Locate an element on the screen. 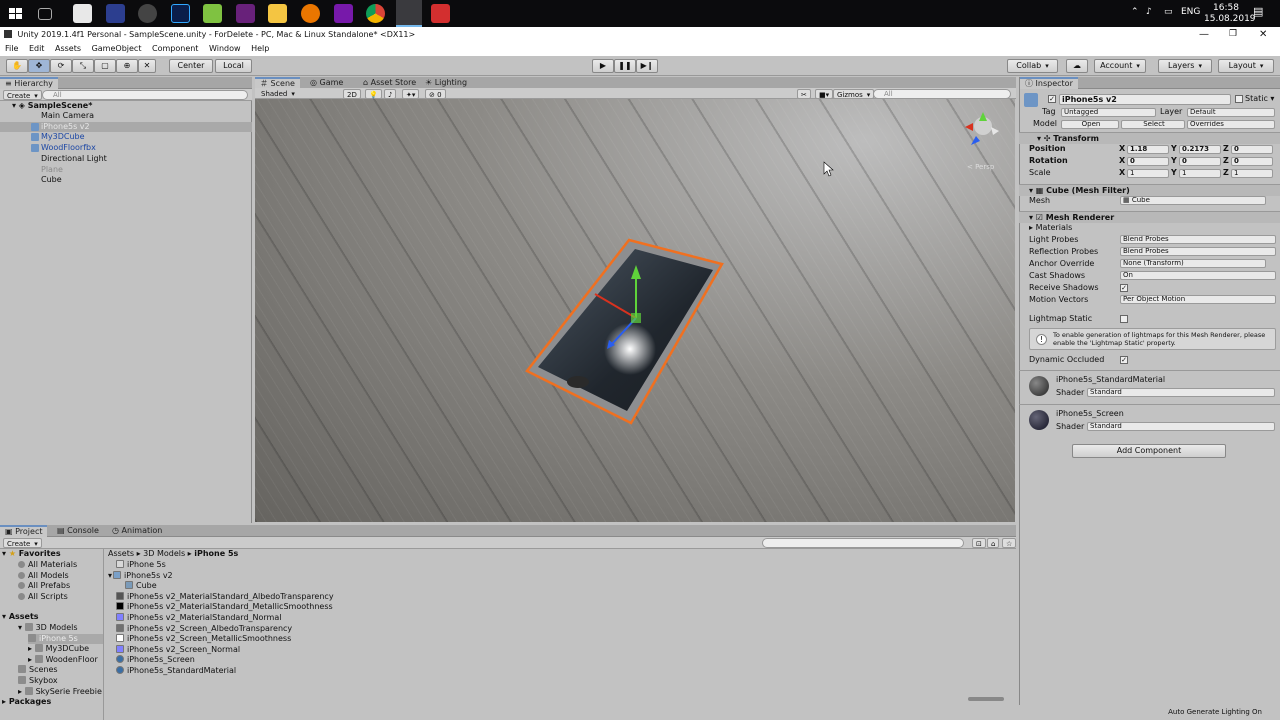  task-view-icon is located at coordinates (45, 14).